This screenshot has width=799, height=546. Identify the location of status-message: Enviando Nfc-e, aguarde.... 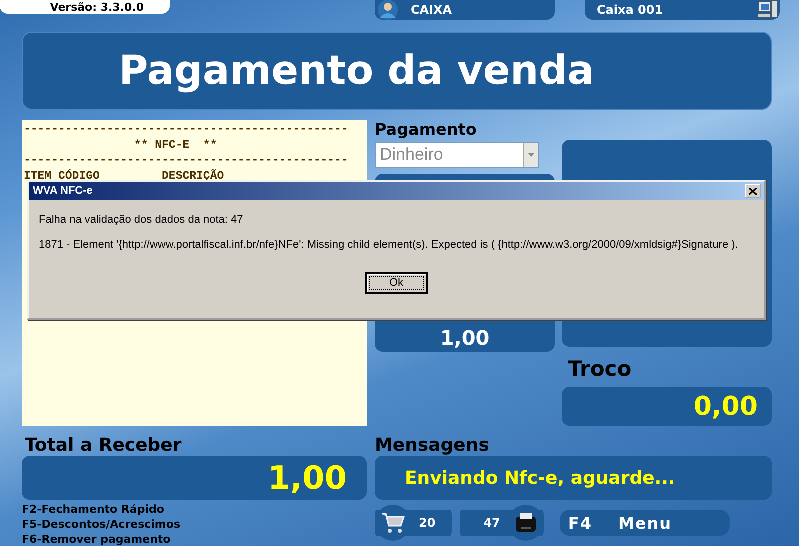
(573, 478).